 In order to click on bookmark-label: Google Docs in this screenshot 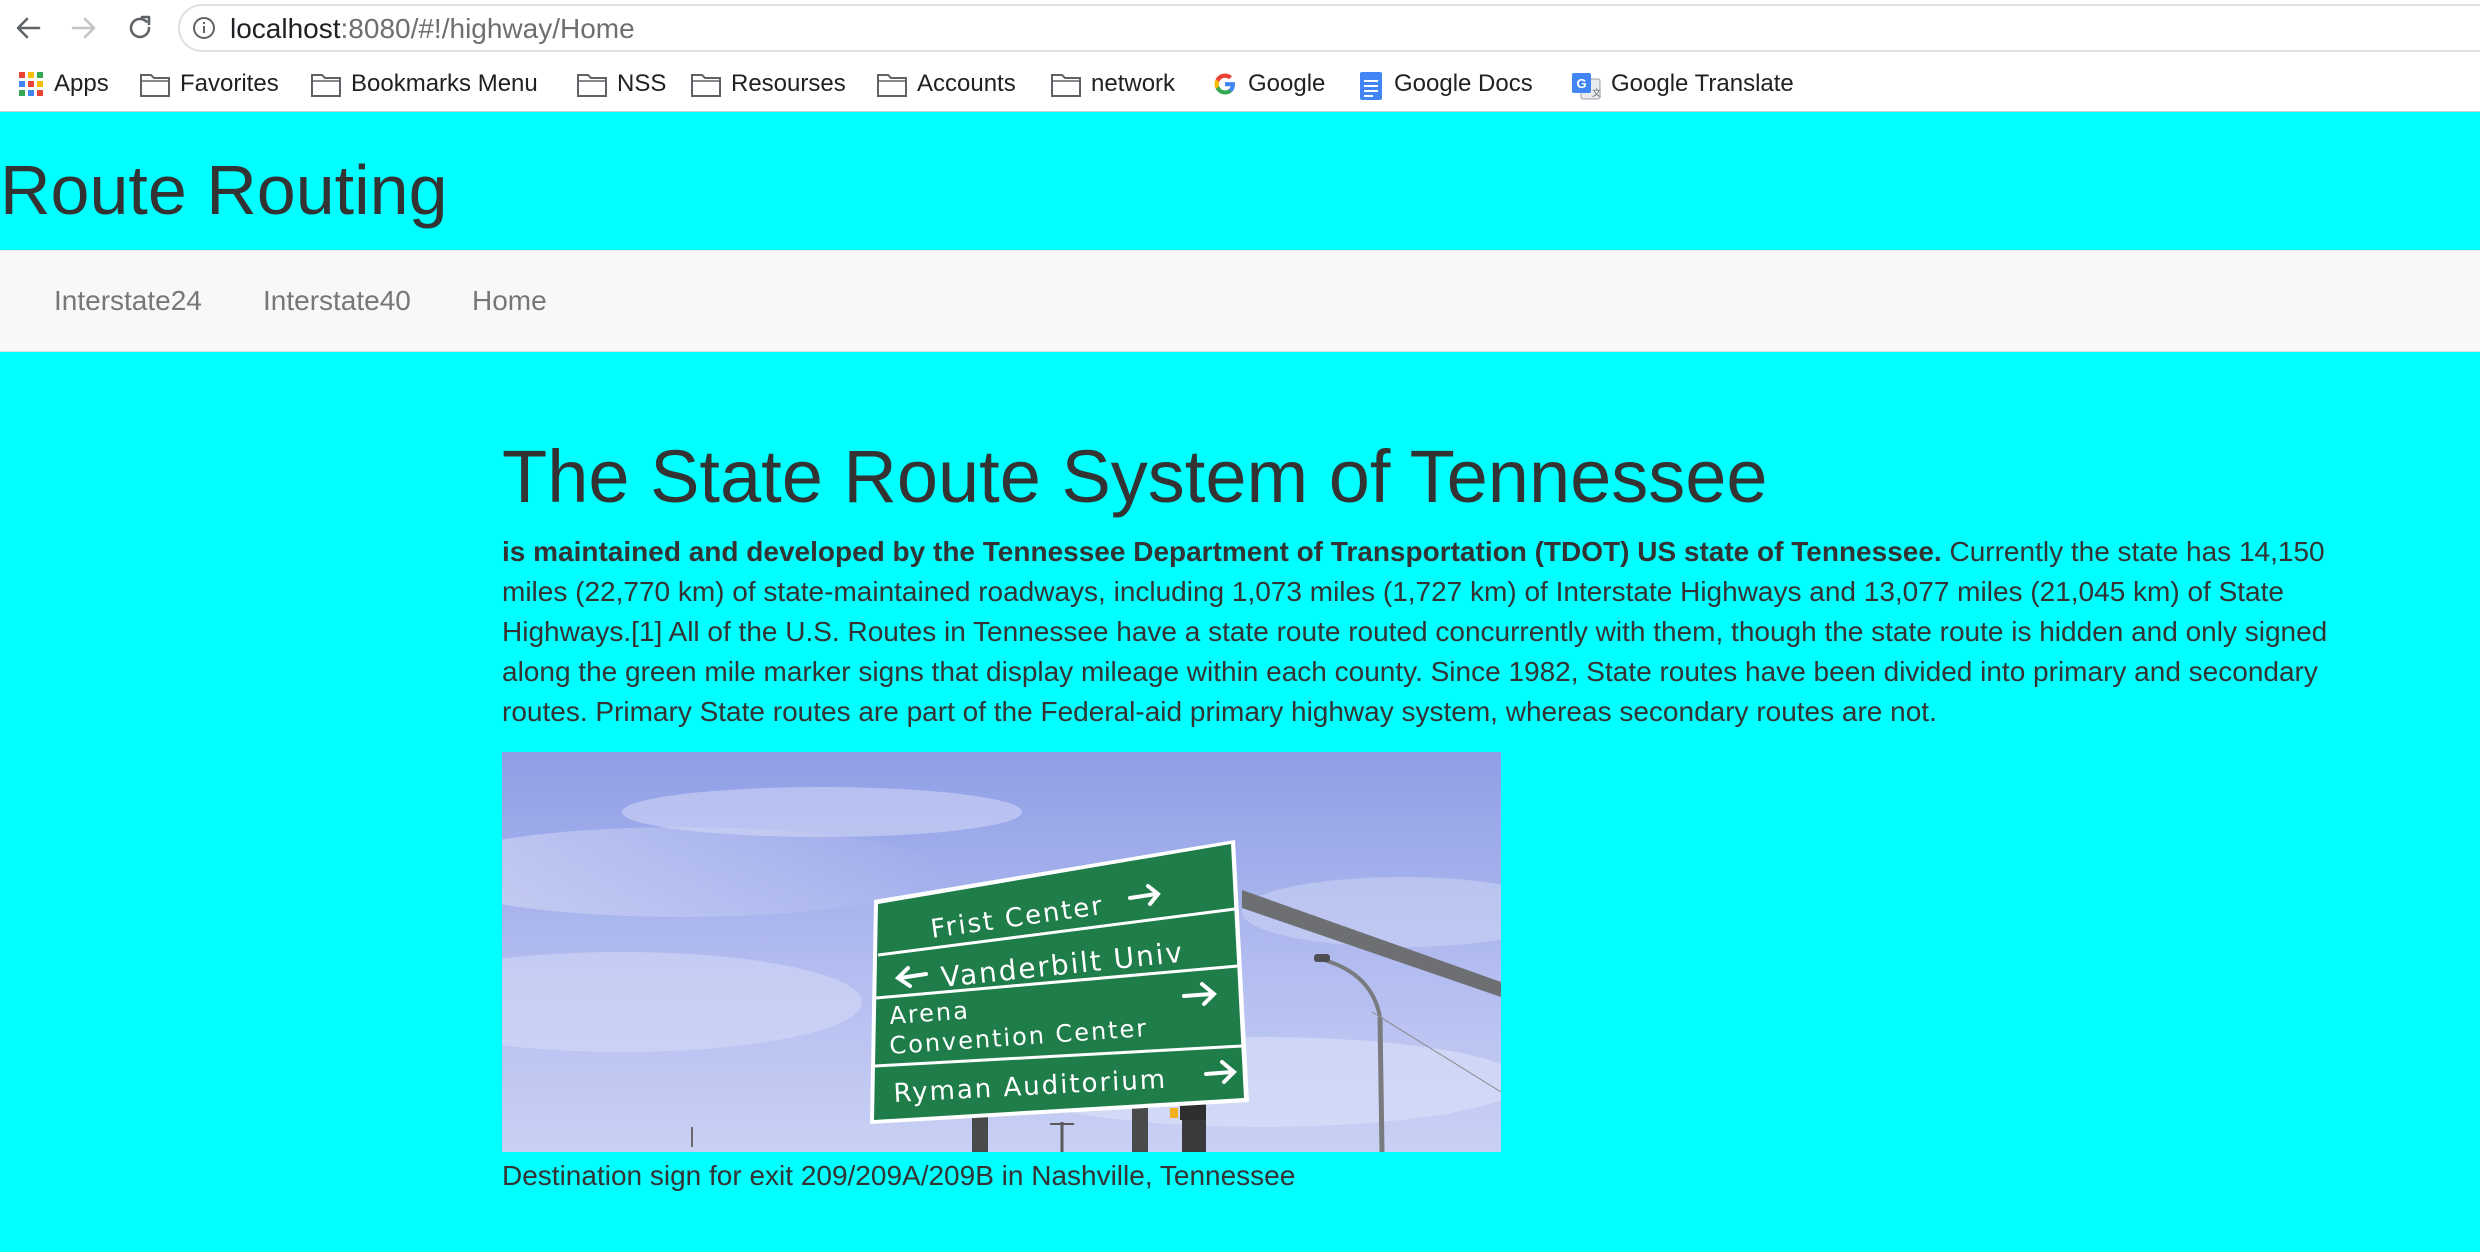, I will do `click(1463, 83)`.